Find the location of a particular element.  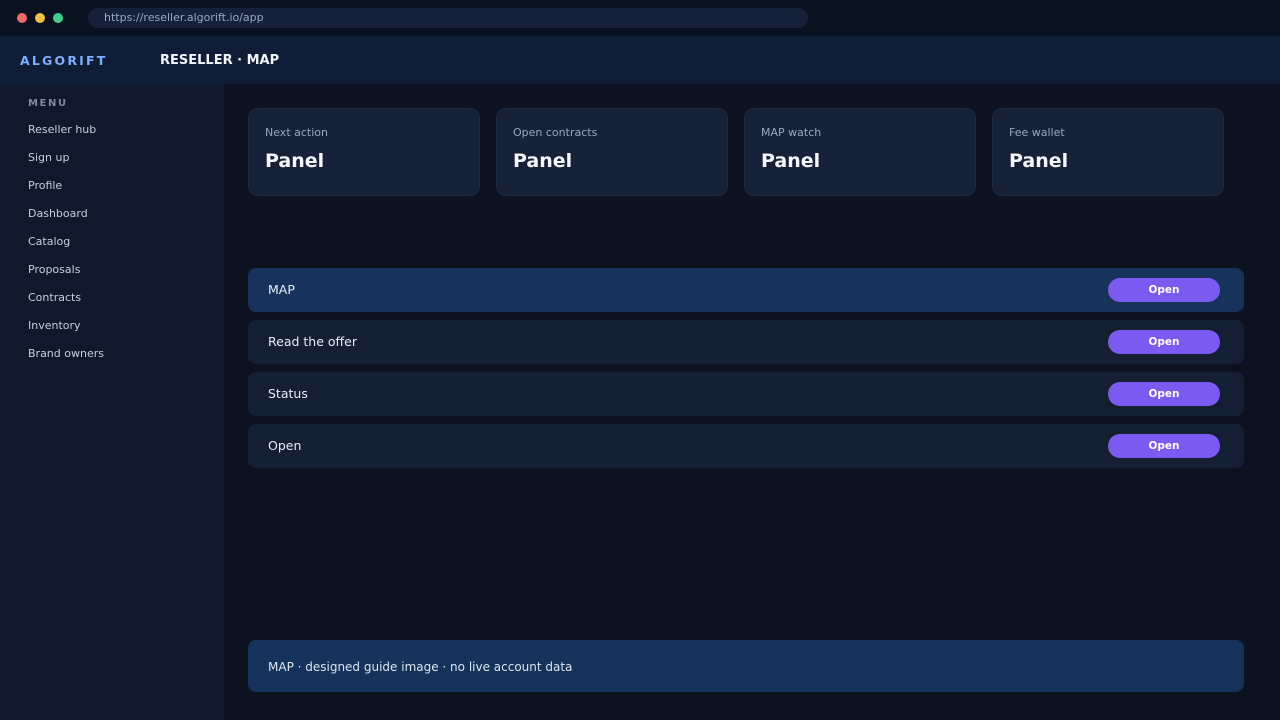

sidebar-item-sign-up: Sign up is located at coordinates (66, 164).